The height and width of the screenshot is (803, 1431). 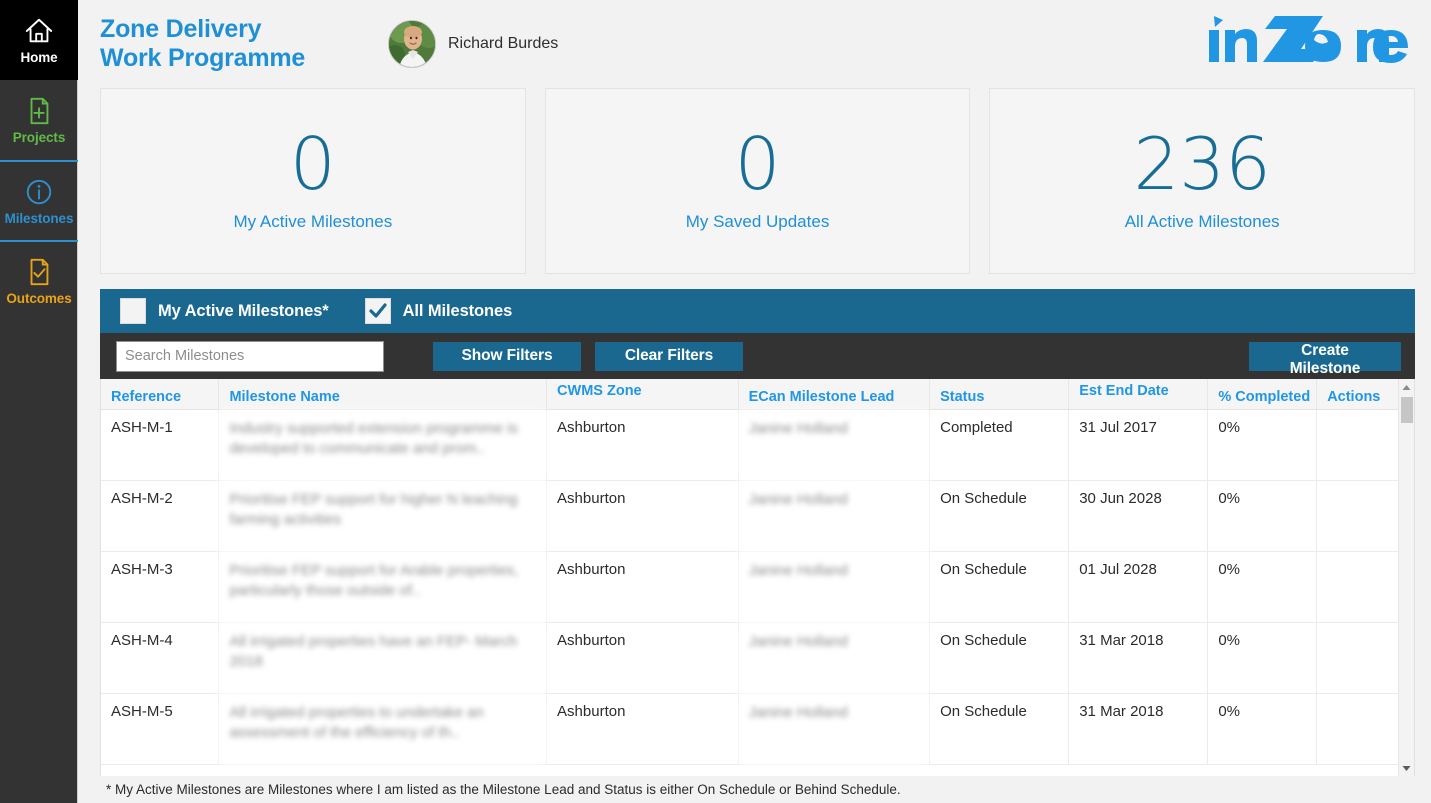 I want to click on check-icon, so click(x=378, y=310).